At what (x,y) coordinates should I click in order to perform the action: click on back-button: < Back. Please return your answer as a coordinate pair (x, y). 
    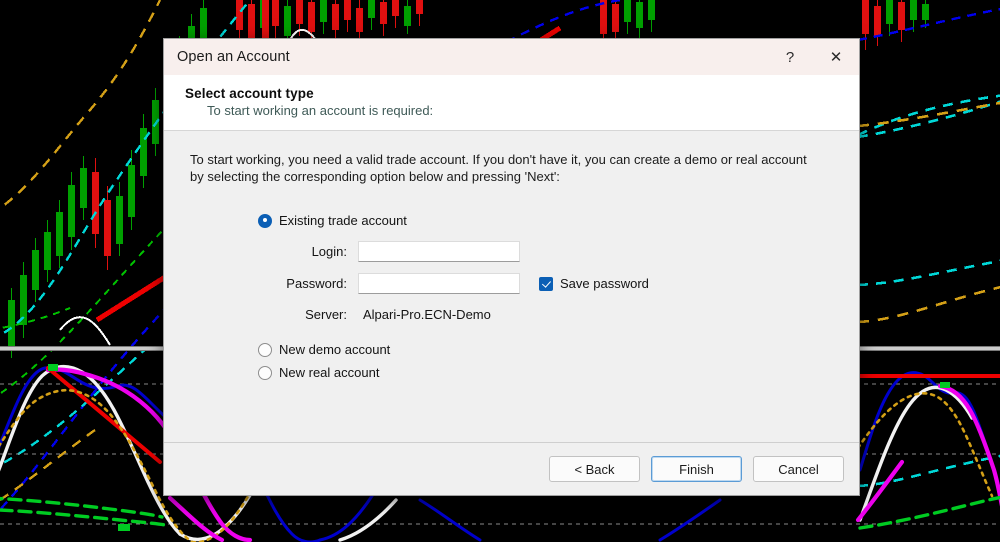
    Looking at the image, I should click on (594, 469).